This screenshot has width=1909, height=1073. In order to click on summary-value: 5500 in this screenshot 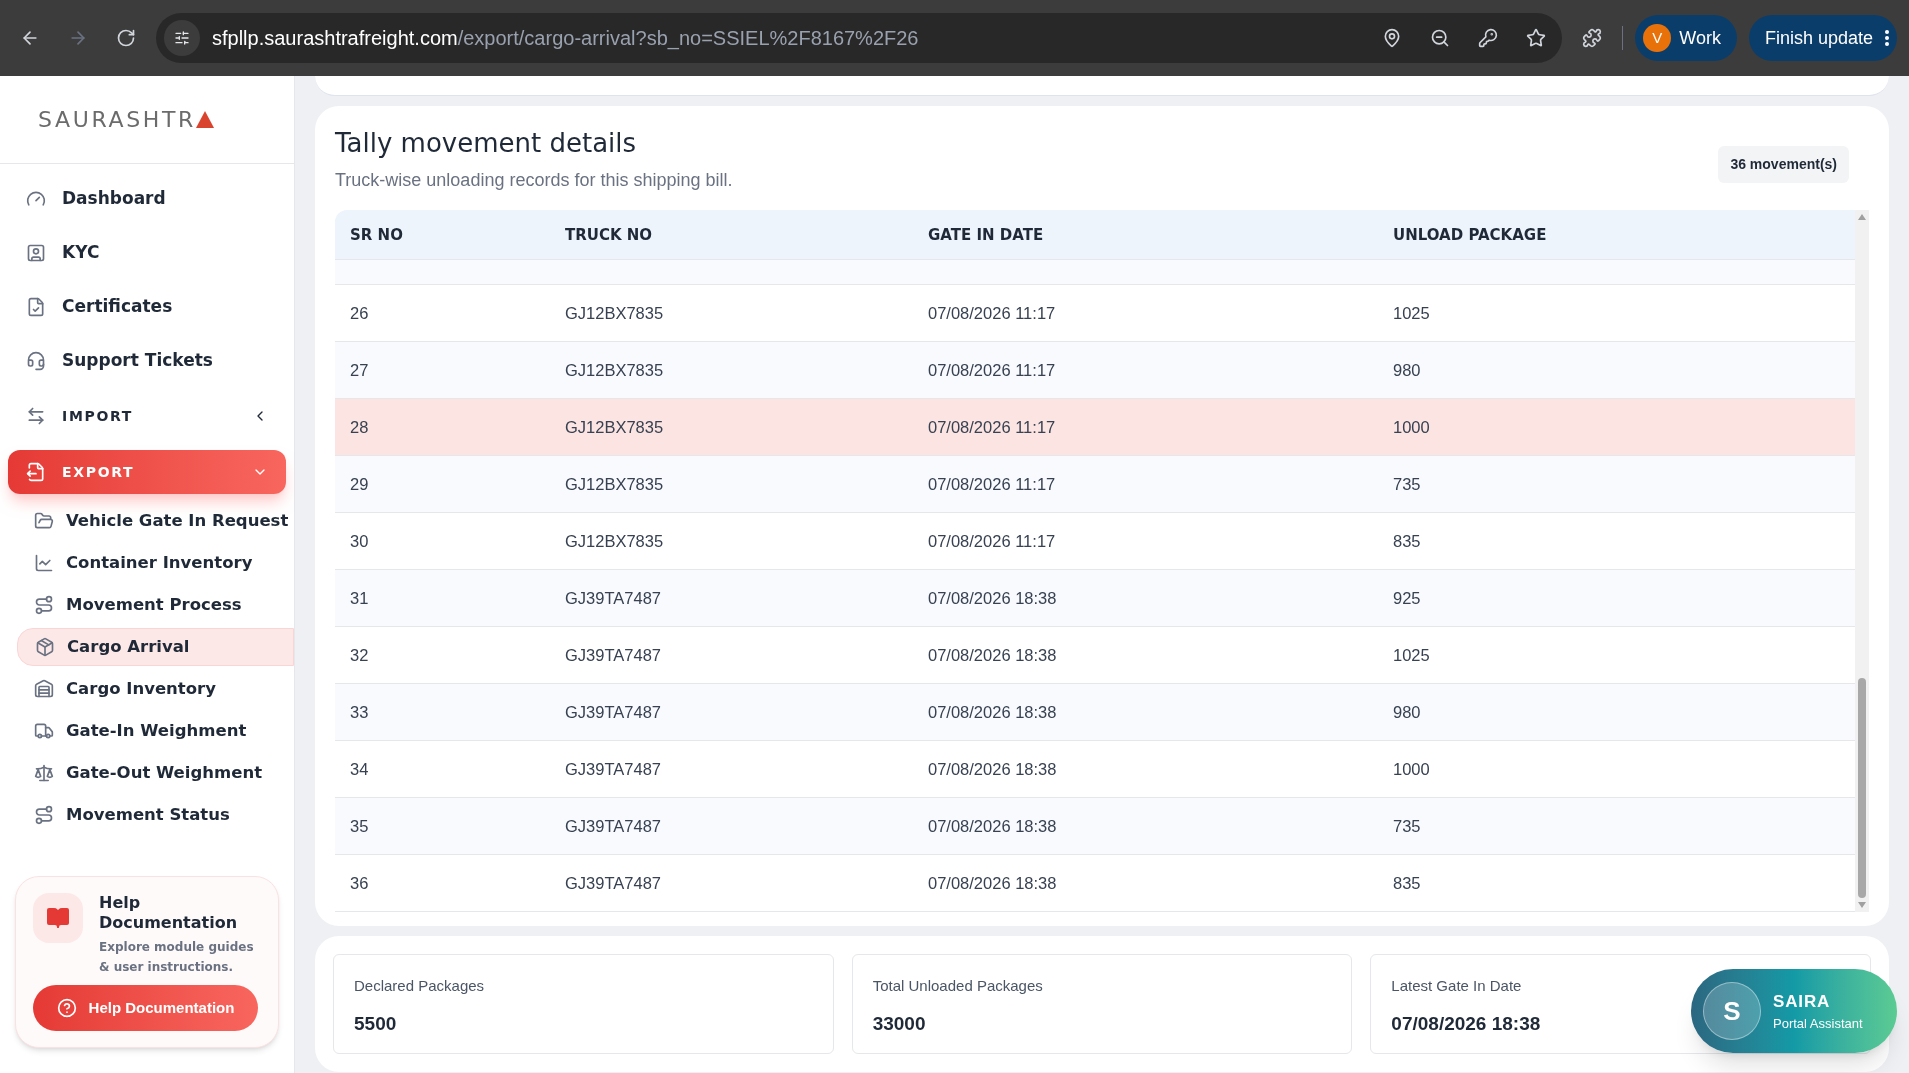, I will do `click(375, 1023)`.